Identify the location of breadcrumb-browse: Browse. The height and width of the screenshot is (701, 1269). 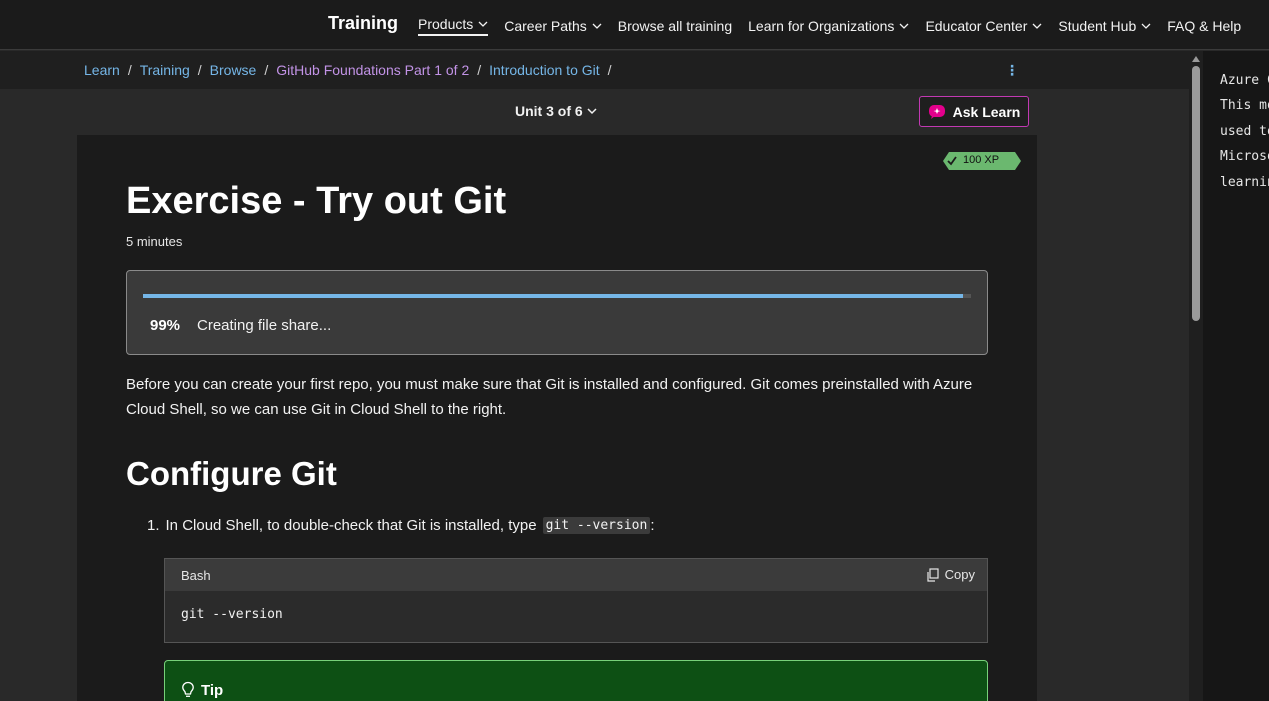
(233, 70).